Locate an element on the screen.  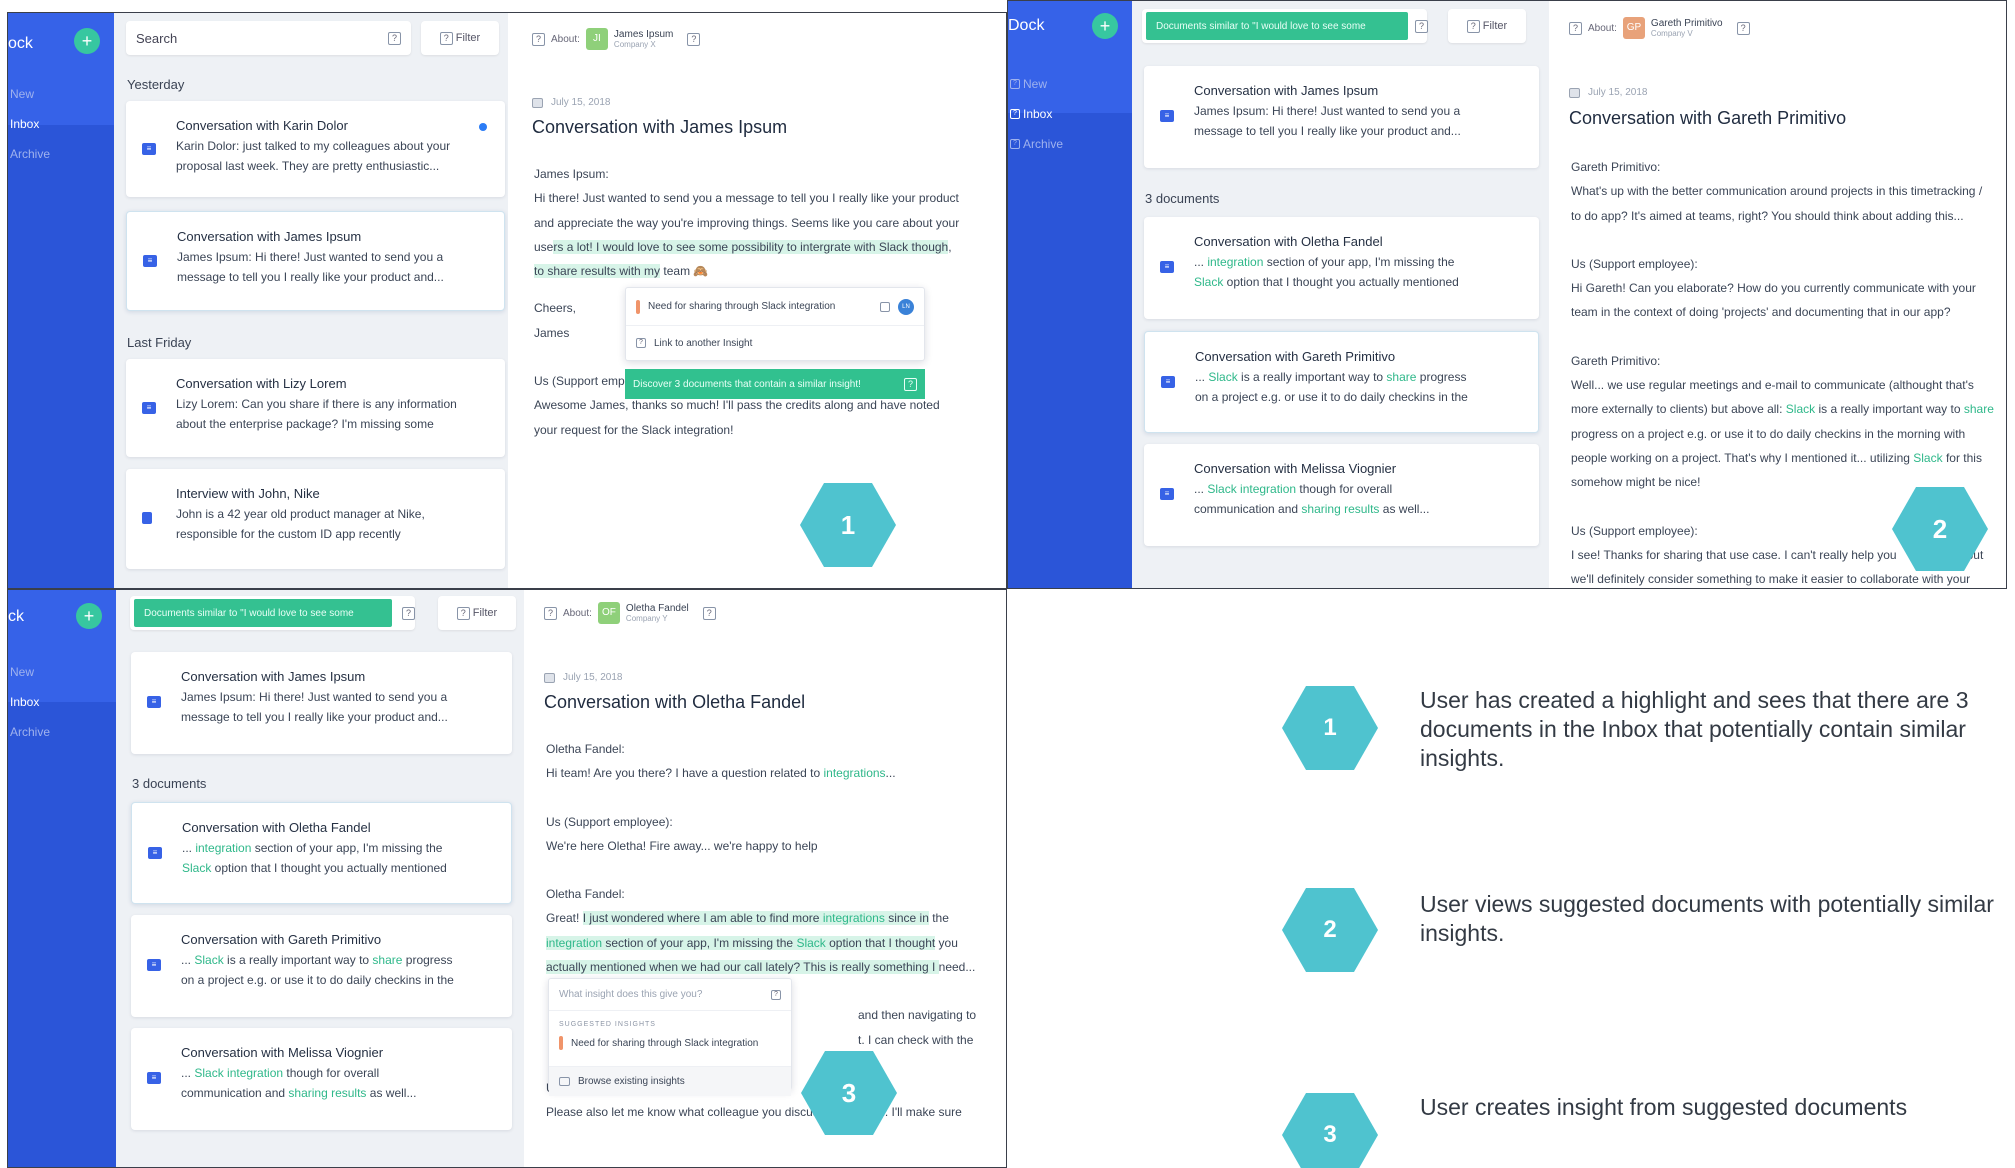
avatar: JI is located at coordinates (596, 39).